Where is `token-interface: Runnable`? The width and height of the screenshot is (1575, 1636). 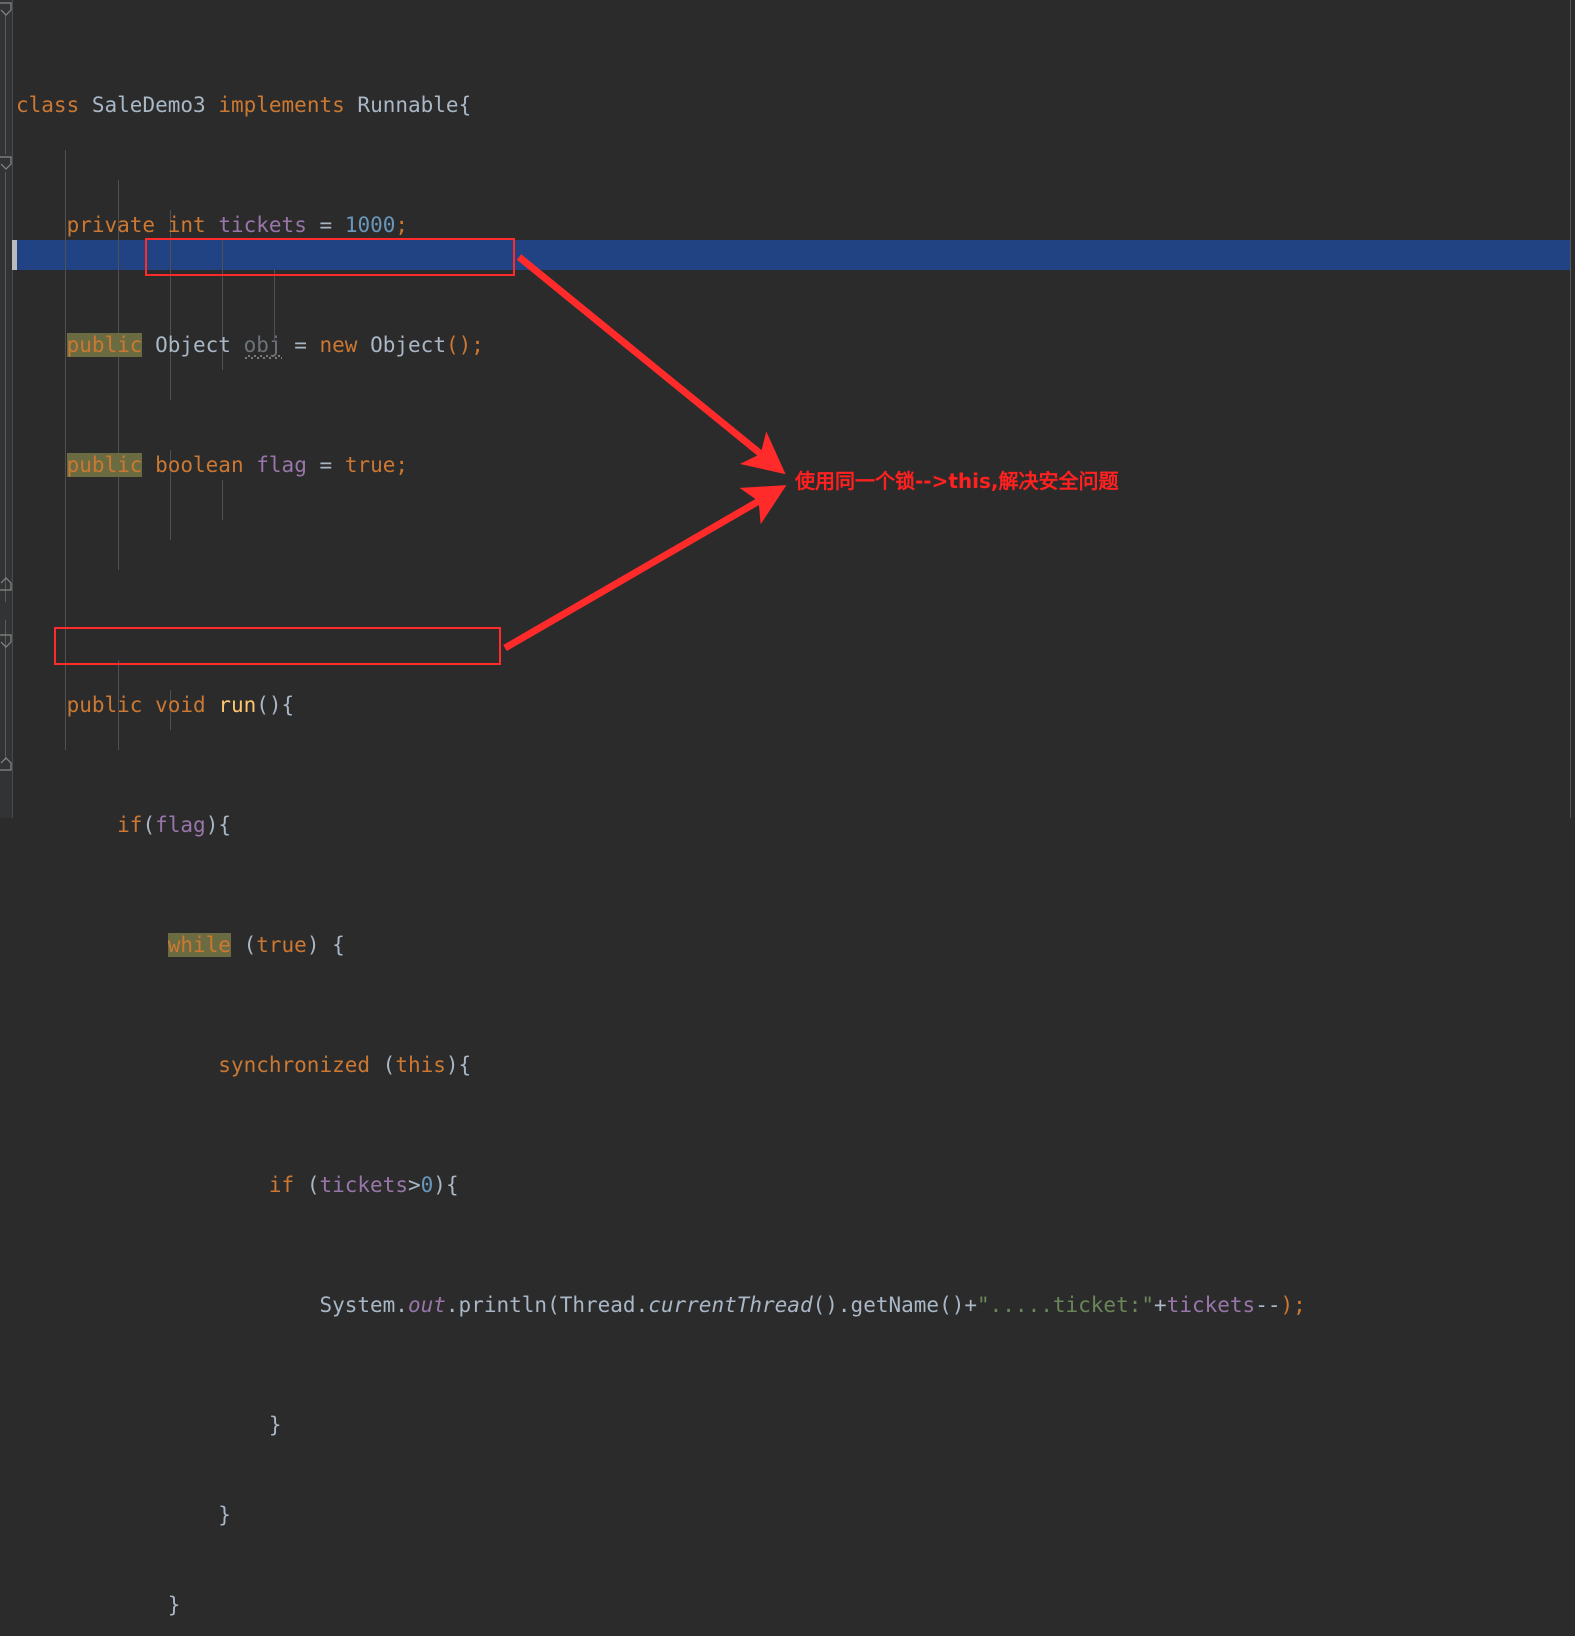
token-interface: Runnable is located at coordinates (408, 105).